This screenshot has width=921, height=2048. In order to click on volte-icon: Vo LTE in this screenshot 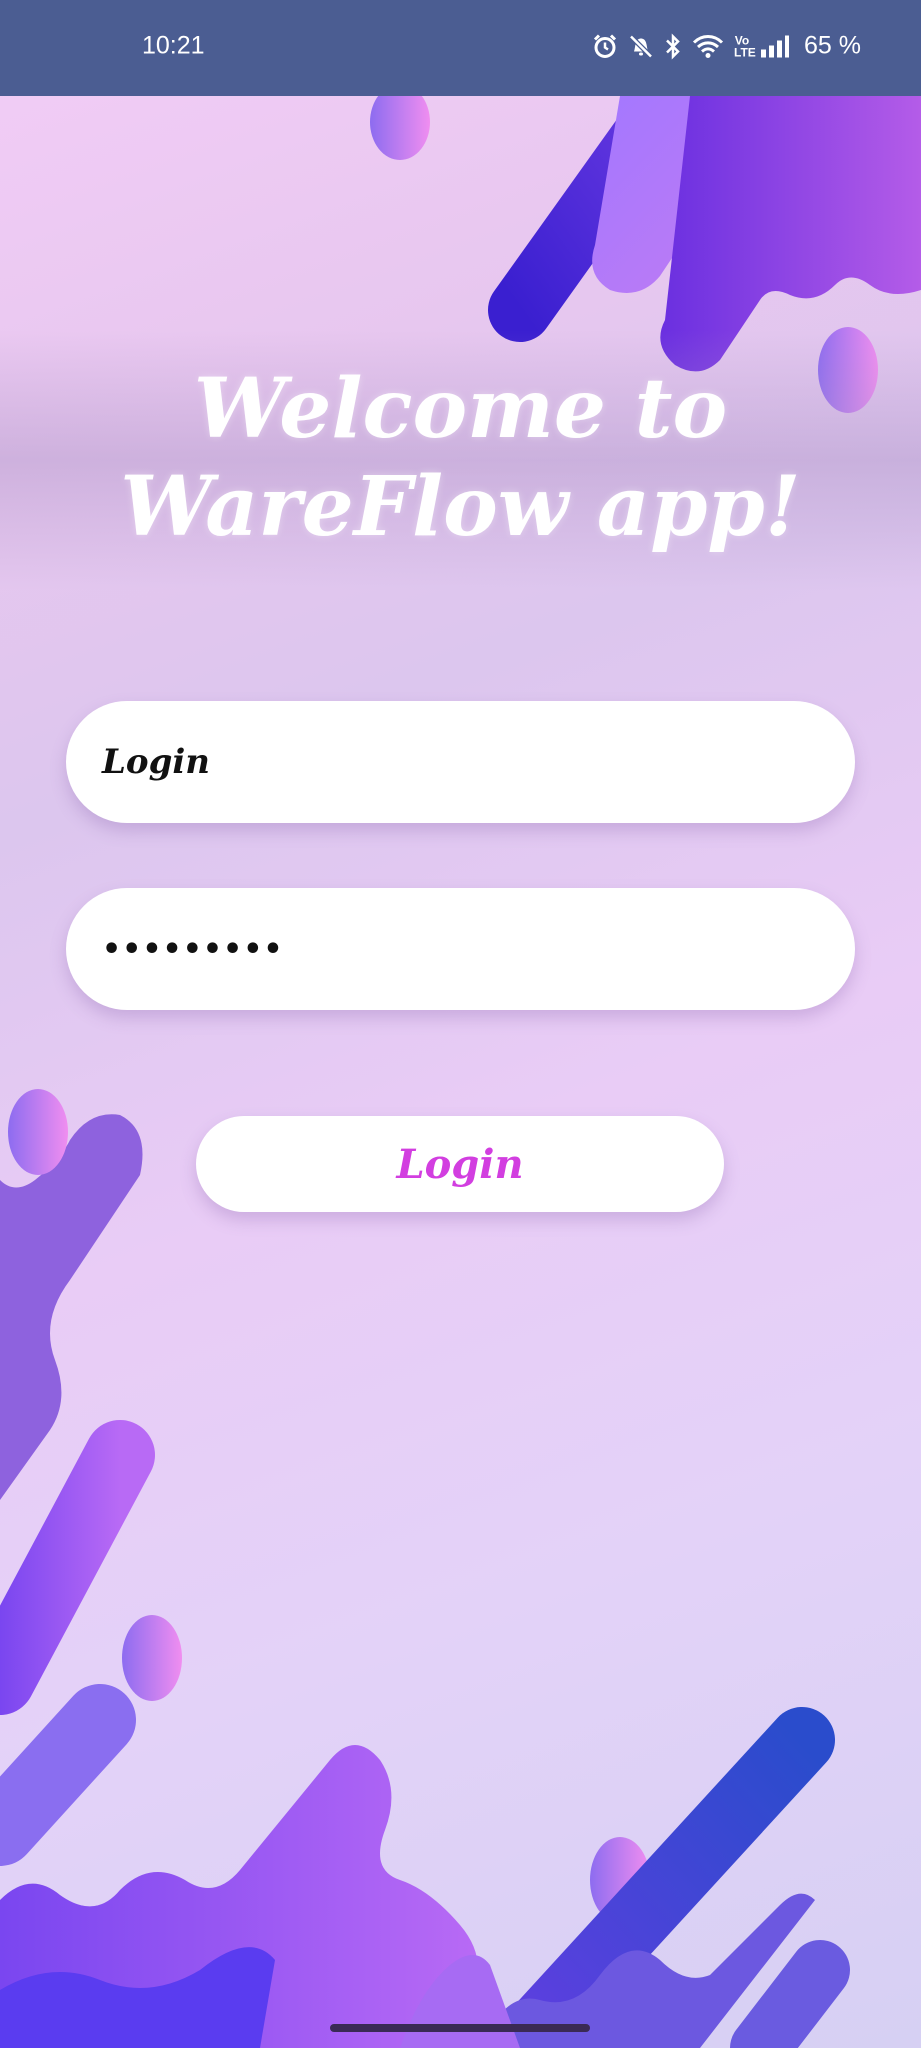, I will do `click(745, 46)`.